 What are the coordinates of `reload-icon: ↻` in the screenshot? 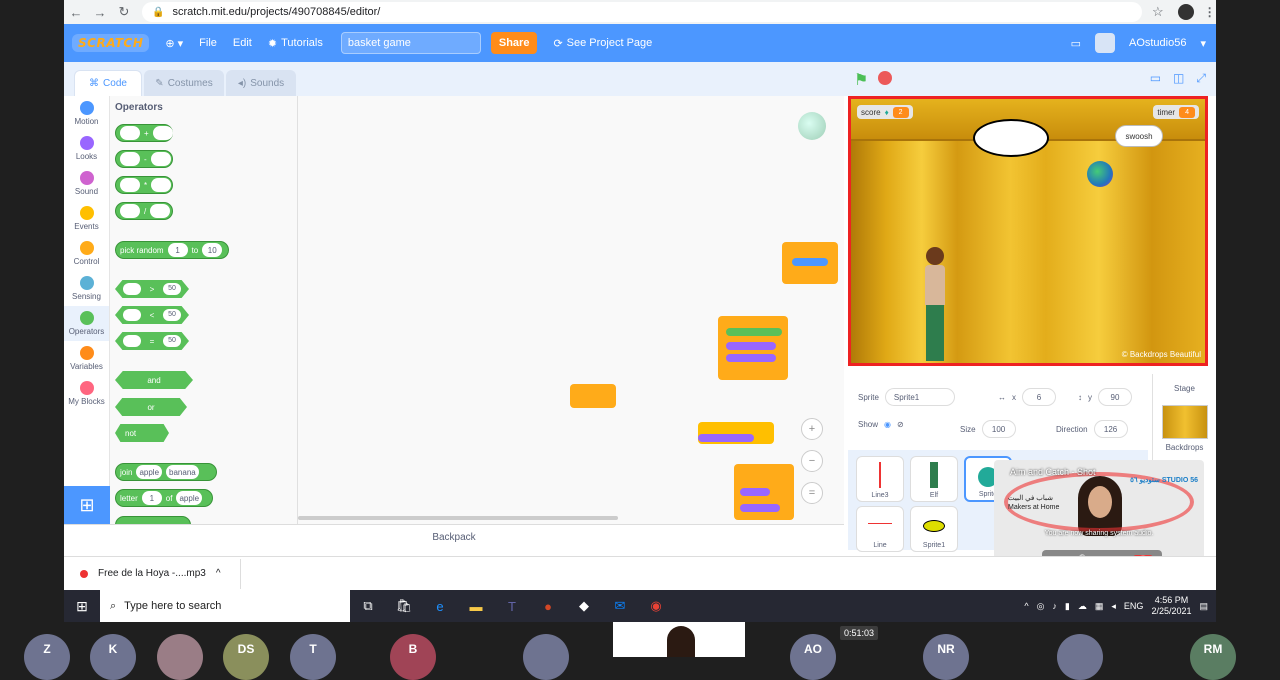 It's located at (124, 12).